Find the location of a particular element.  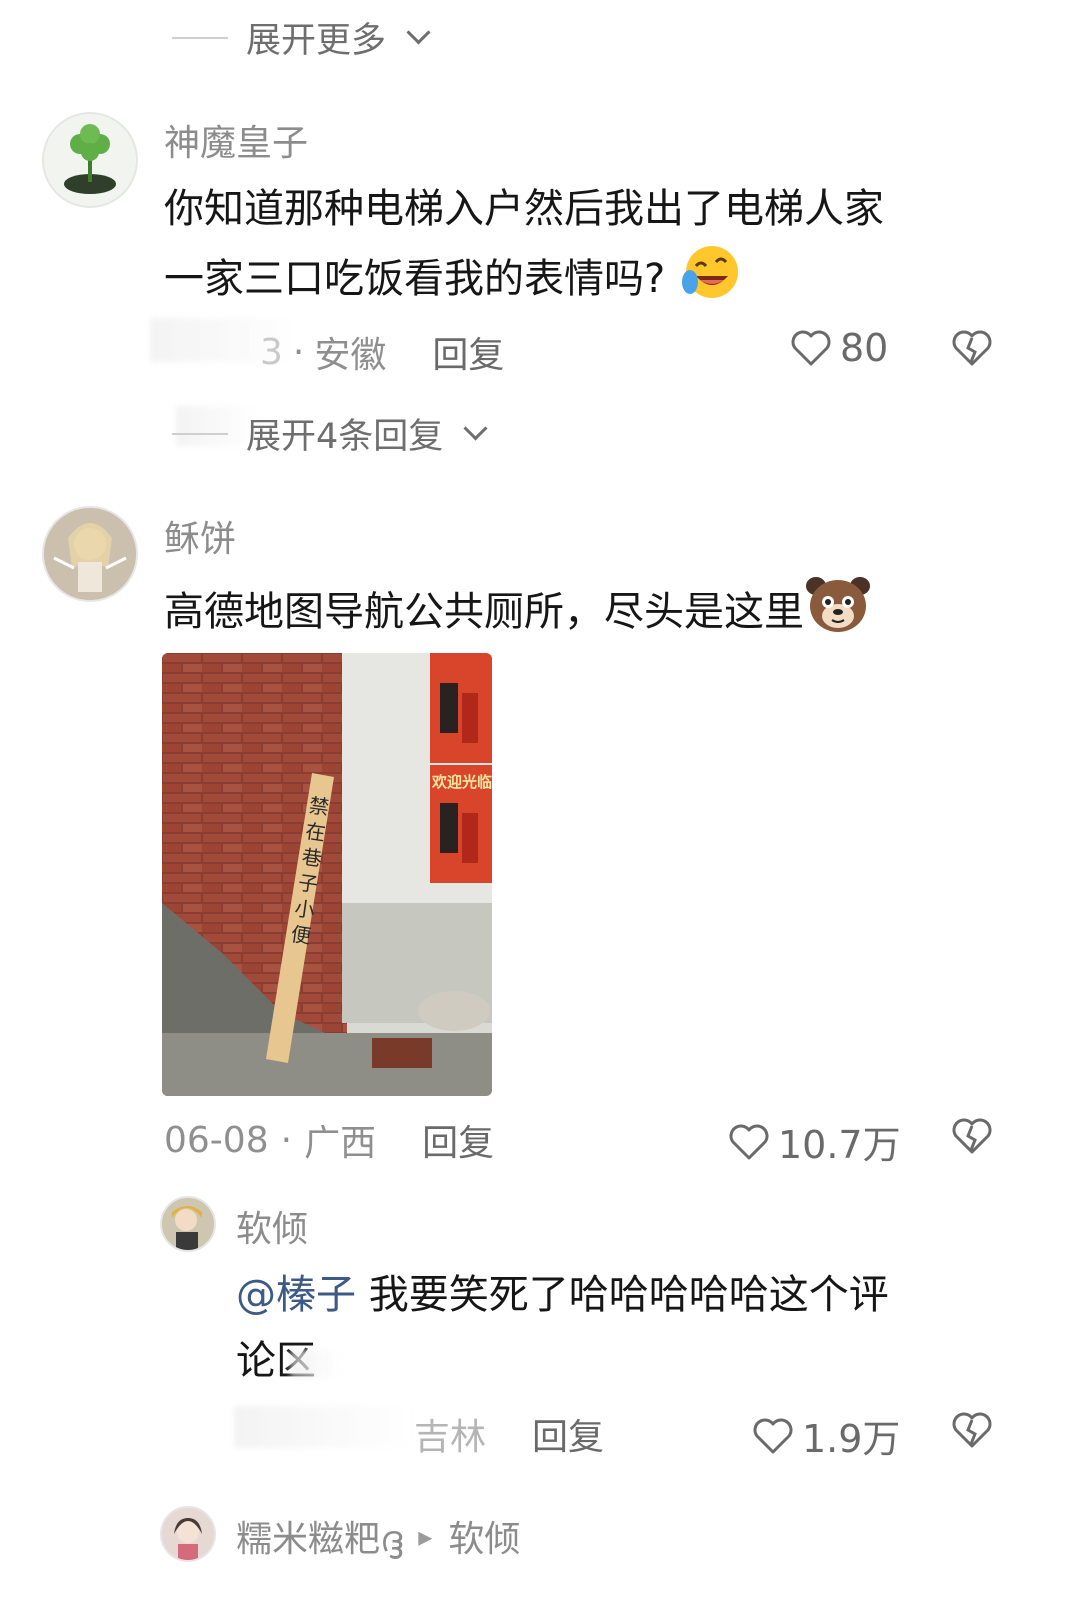

like-count: 1.9万 is located at coordinates (851, 1439).